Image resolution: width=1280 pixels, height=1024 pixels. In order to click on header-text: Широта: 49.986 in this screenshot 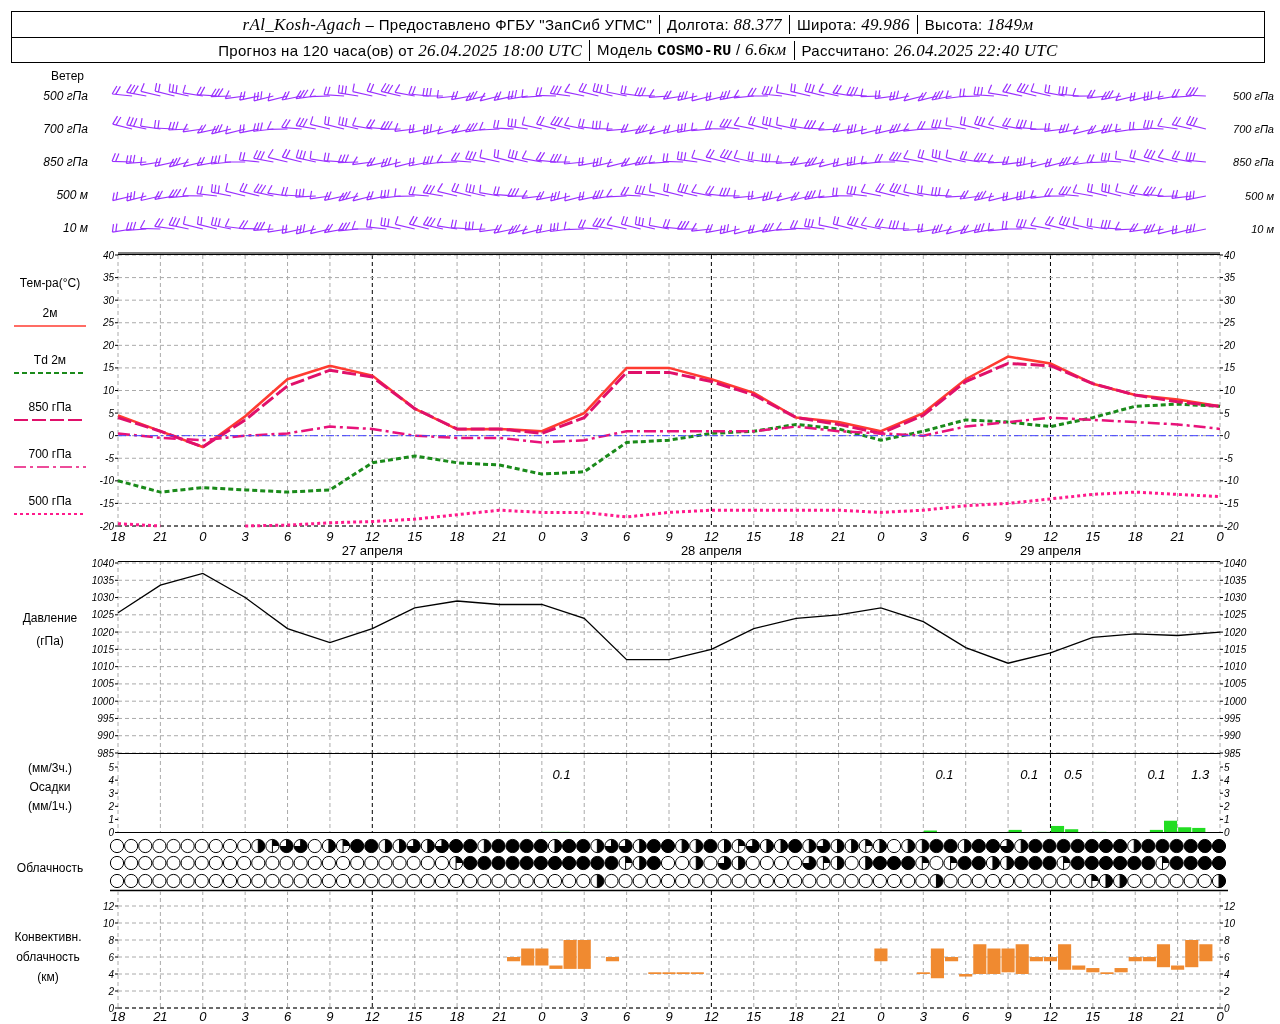, I will do `click(852, 24)`.